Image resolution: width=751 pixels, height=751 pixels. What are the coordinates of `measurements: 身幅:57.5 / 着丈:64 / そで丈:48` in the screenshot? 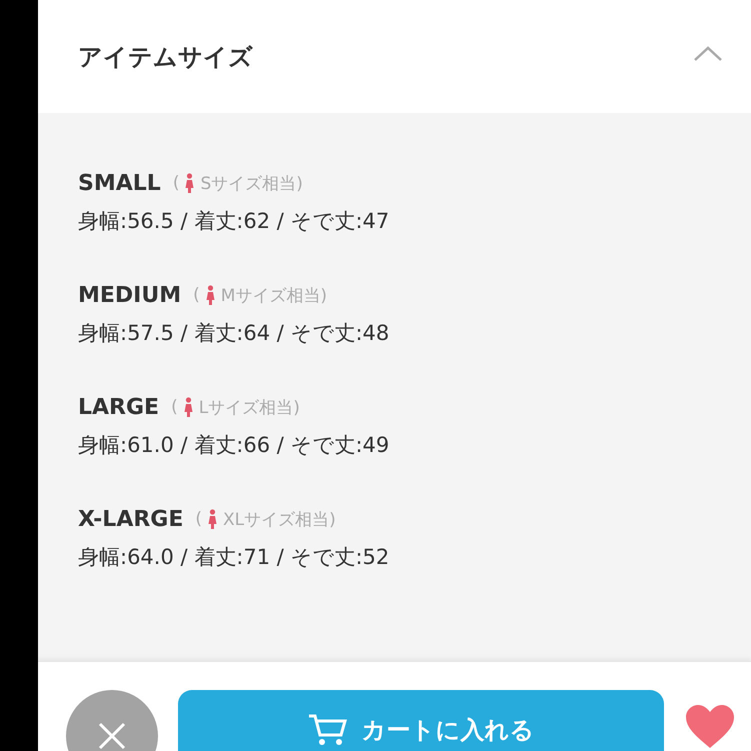 It's located at (234, 333).